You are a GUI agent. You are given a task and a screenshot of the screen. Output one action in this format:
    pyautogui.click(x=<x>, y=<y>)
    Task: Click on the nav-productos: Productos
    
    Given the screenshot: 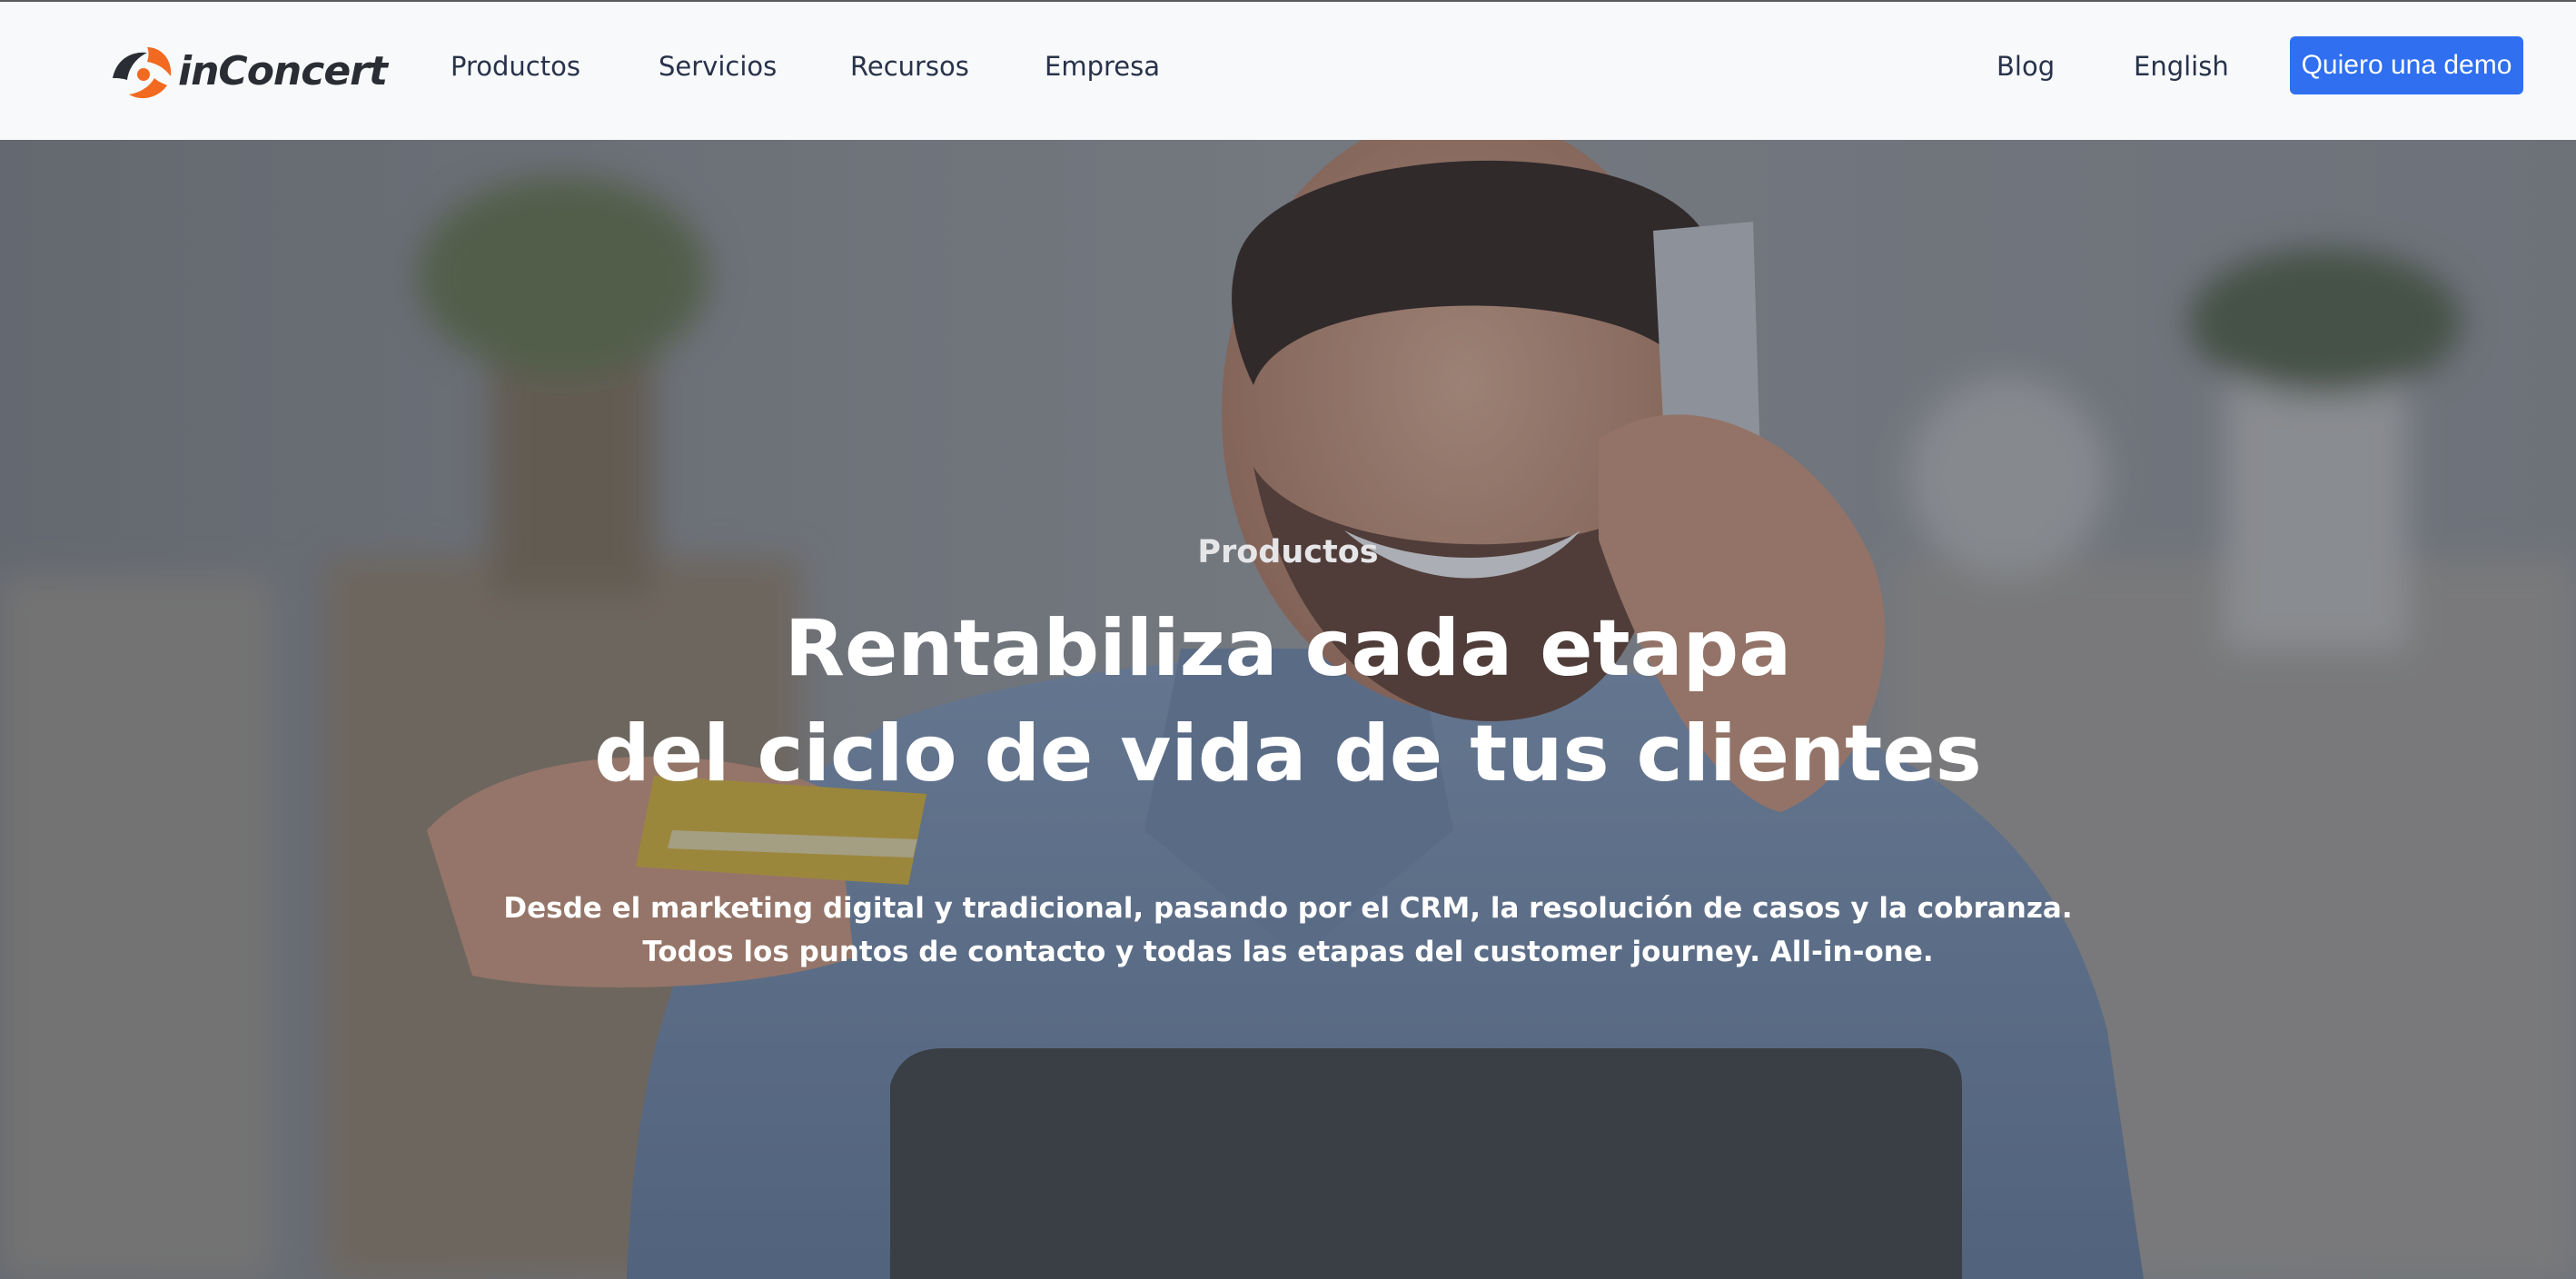 What is the action you would take?
    pyautogui.click(x=515, y=66)
    